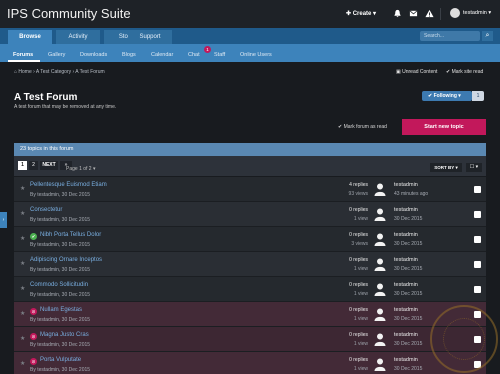 This screenshot has width=500, height=374. Describe the element at coordinates (24, 61) in the screenshot. I see `nav-active-indicator` at that location.